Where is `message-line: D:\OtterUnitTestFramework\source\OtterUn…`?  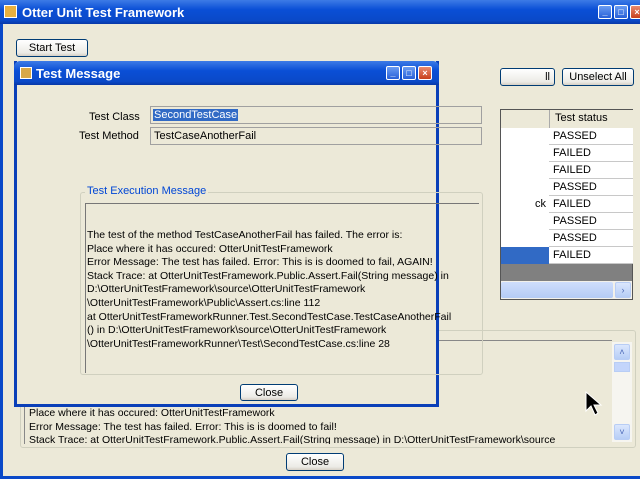 message-line: D:\OtterUnitTestFramework\source\OtterUn… is located at coordinates (226, 289).